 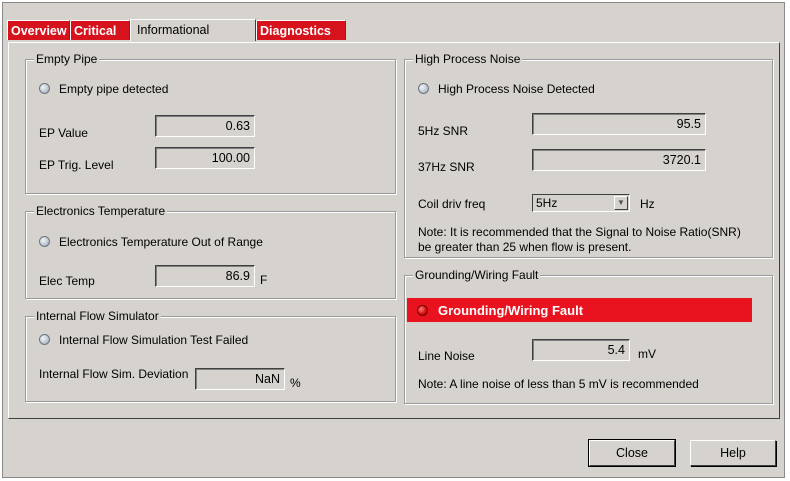 I want to click on fault-indicator-icon, so click(x=422, y=310).